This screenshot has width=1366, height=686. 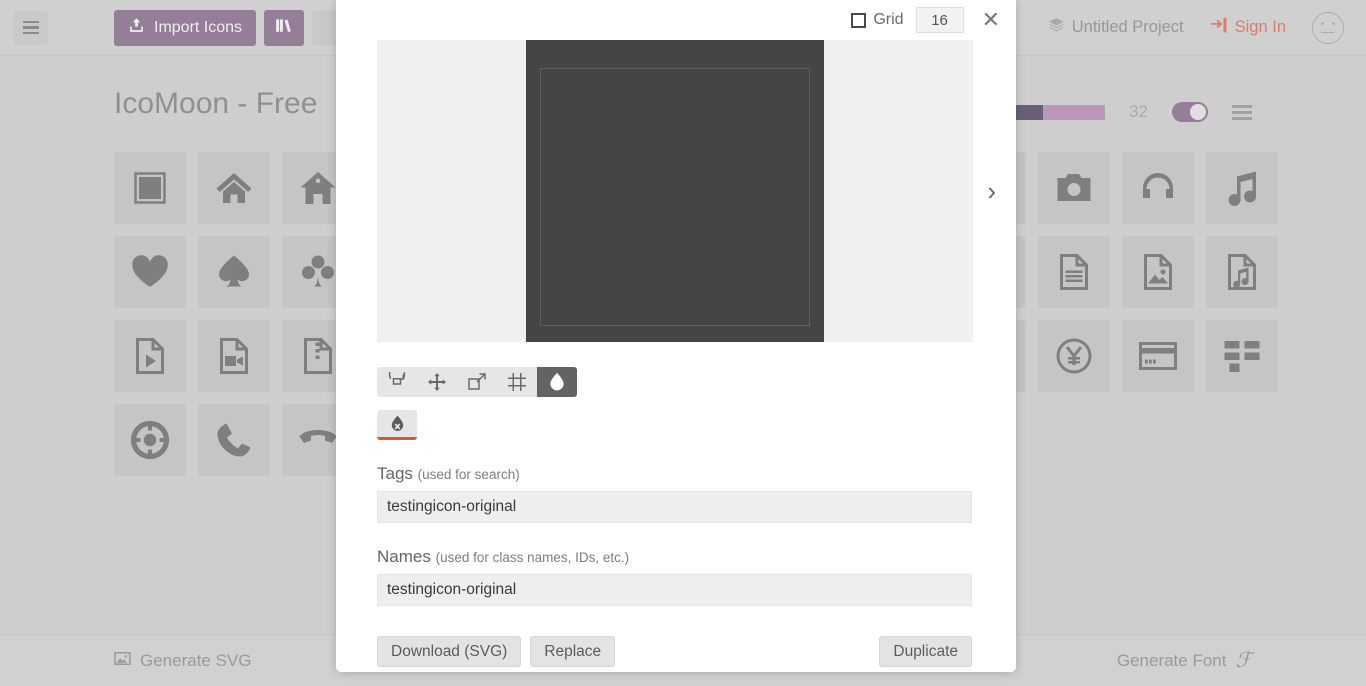 I want to click on names-input, so click(x=674, y=590).